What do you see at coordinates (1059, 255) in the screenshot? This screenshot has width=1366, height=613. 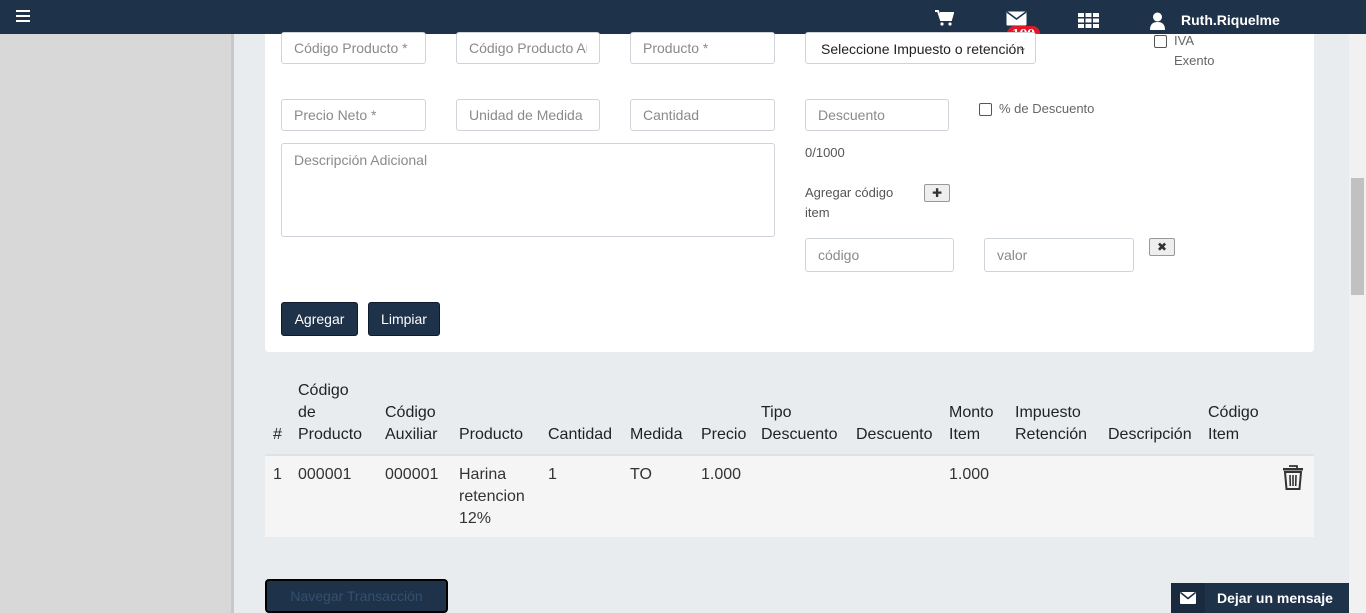 I see `valor-item-input` at bounding box center [1059, 255].